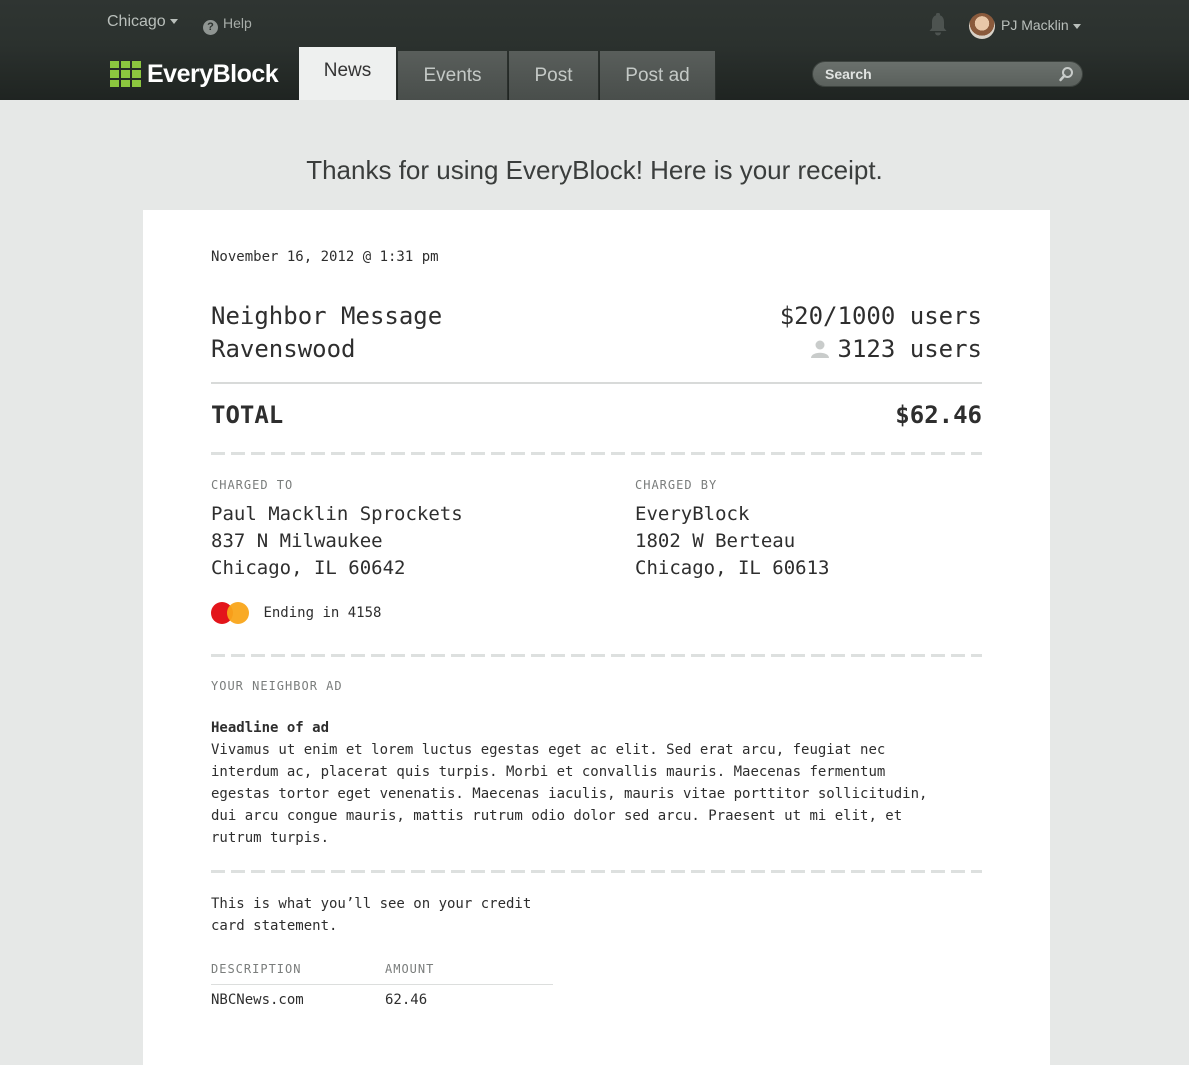 The width and height of the screenshot is (1189, 1065). I want to click on item-users: 3123 users, so click(896, 349).